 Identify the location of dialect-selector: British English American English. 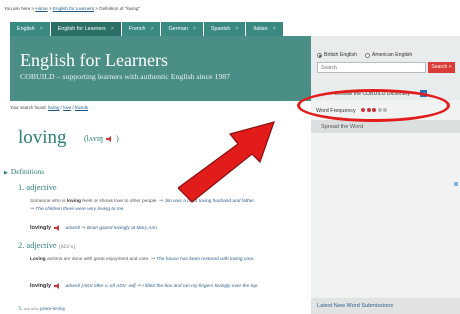
(364, 55).